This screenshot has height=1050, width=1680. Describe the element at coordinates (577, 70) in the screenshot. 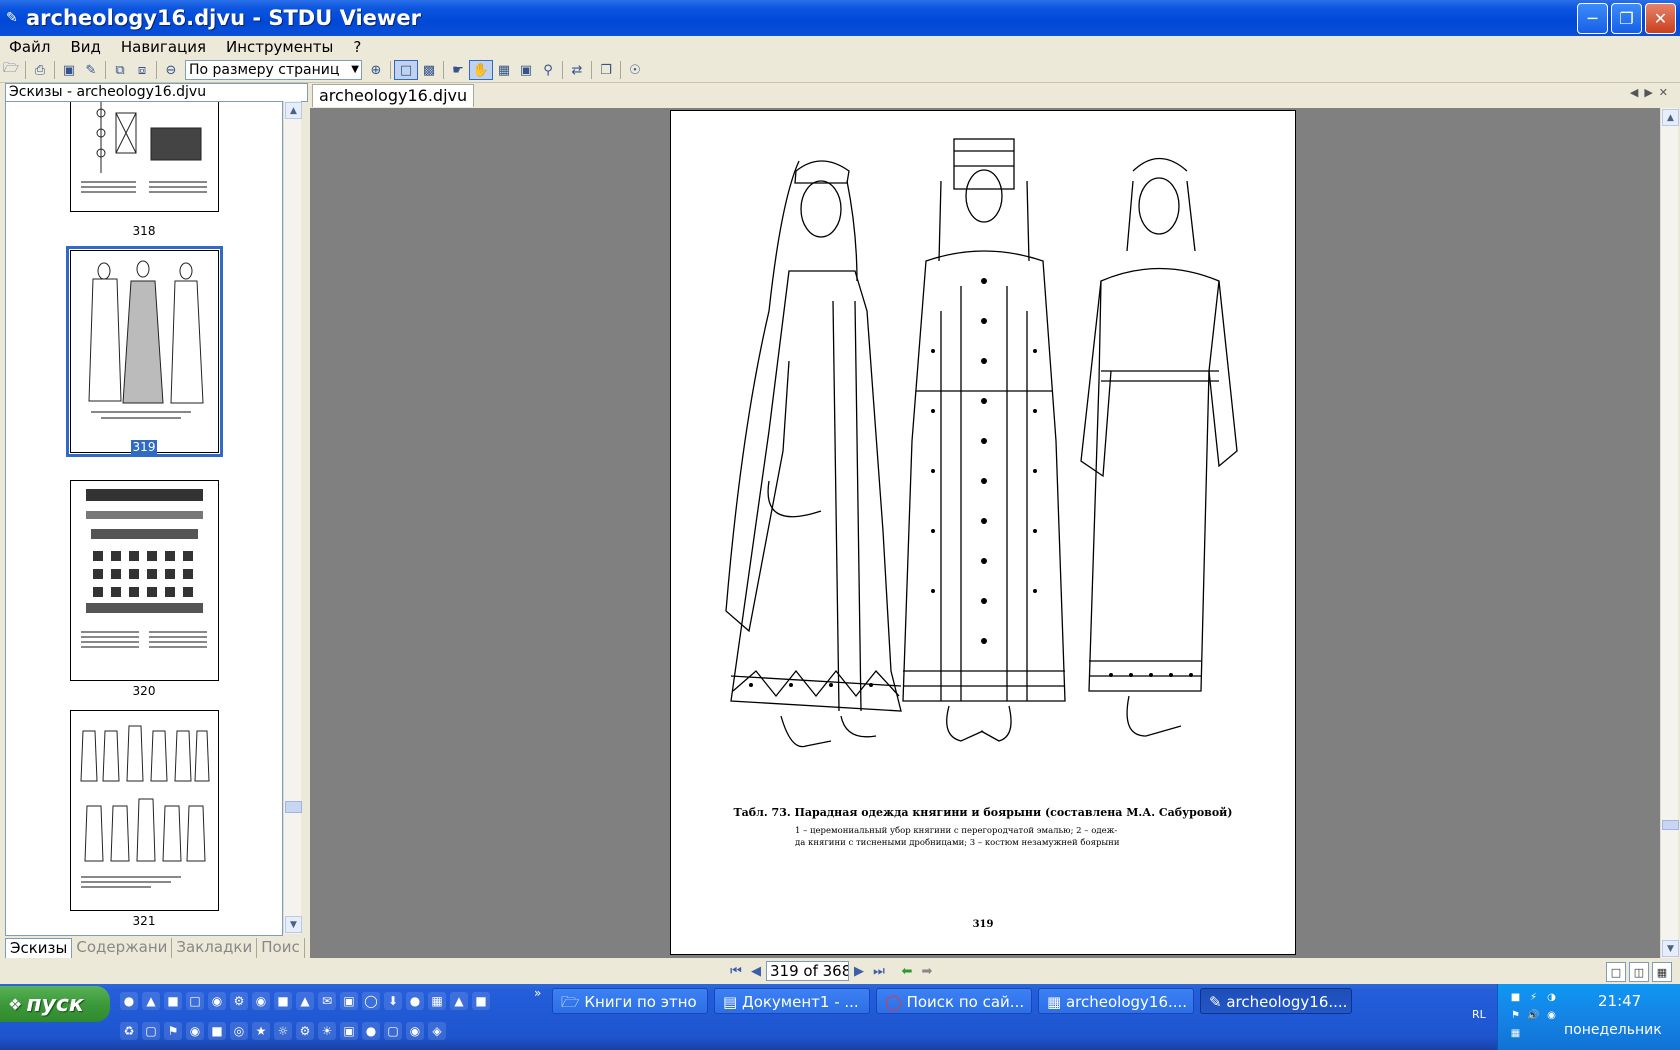

I see `rotate-icon: ⇄` at that location.